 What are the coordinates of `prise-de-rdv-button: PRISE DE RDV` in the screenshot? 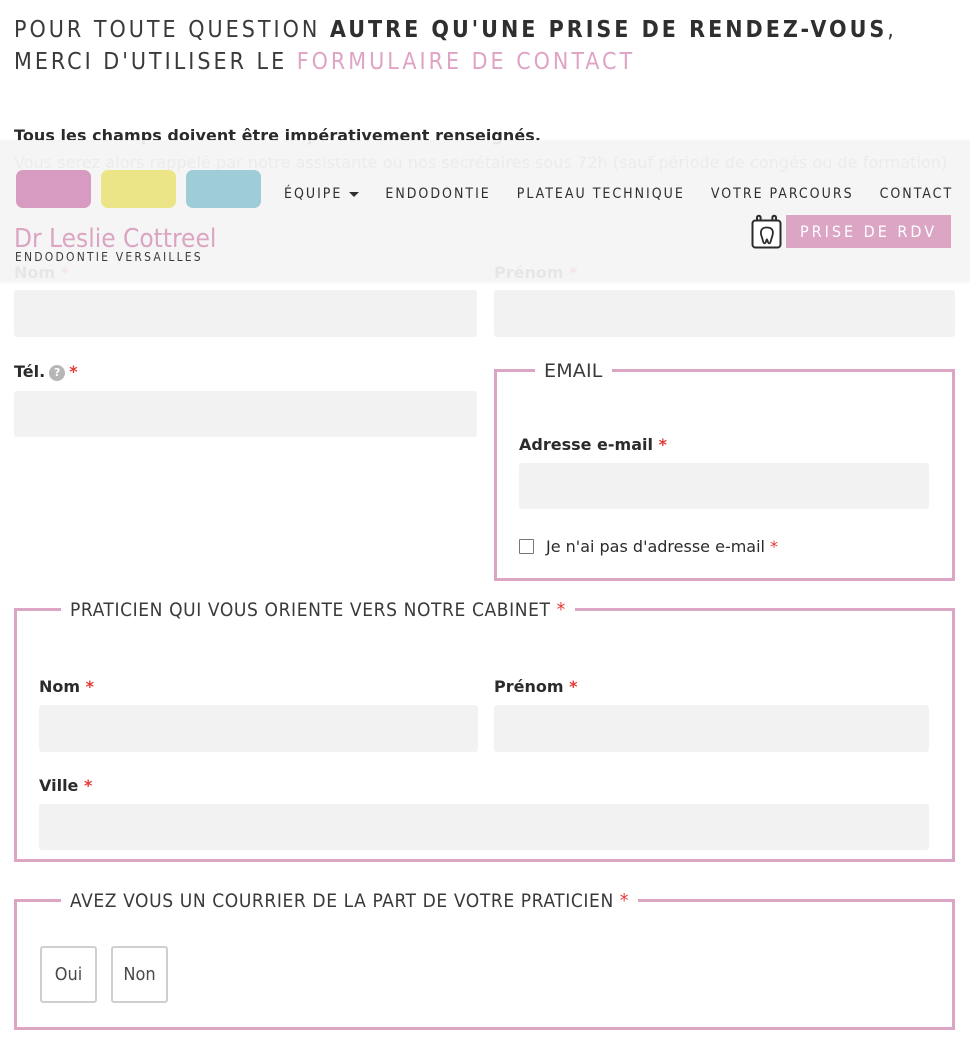 It's located at (868, 231).